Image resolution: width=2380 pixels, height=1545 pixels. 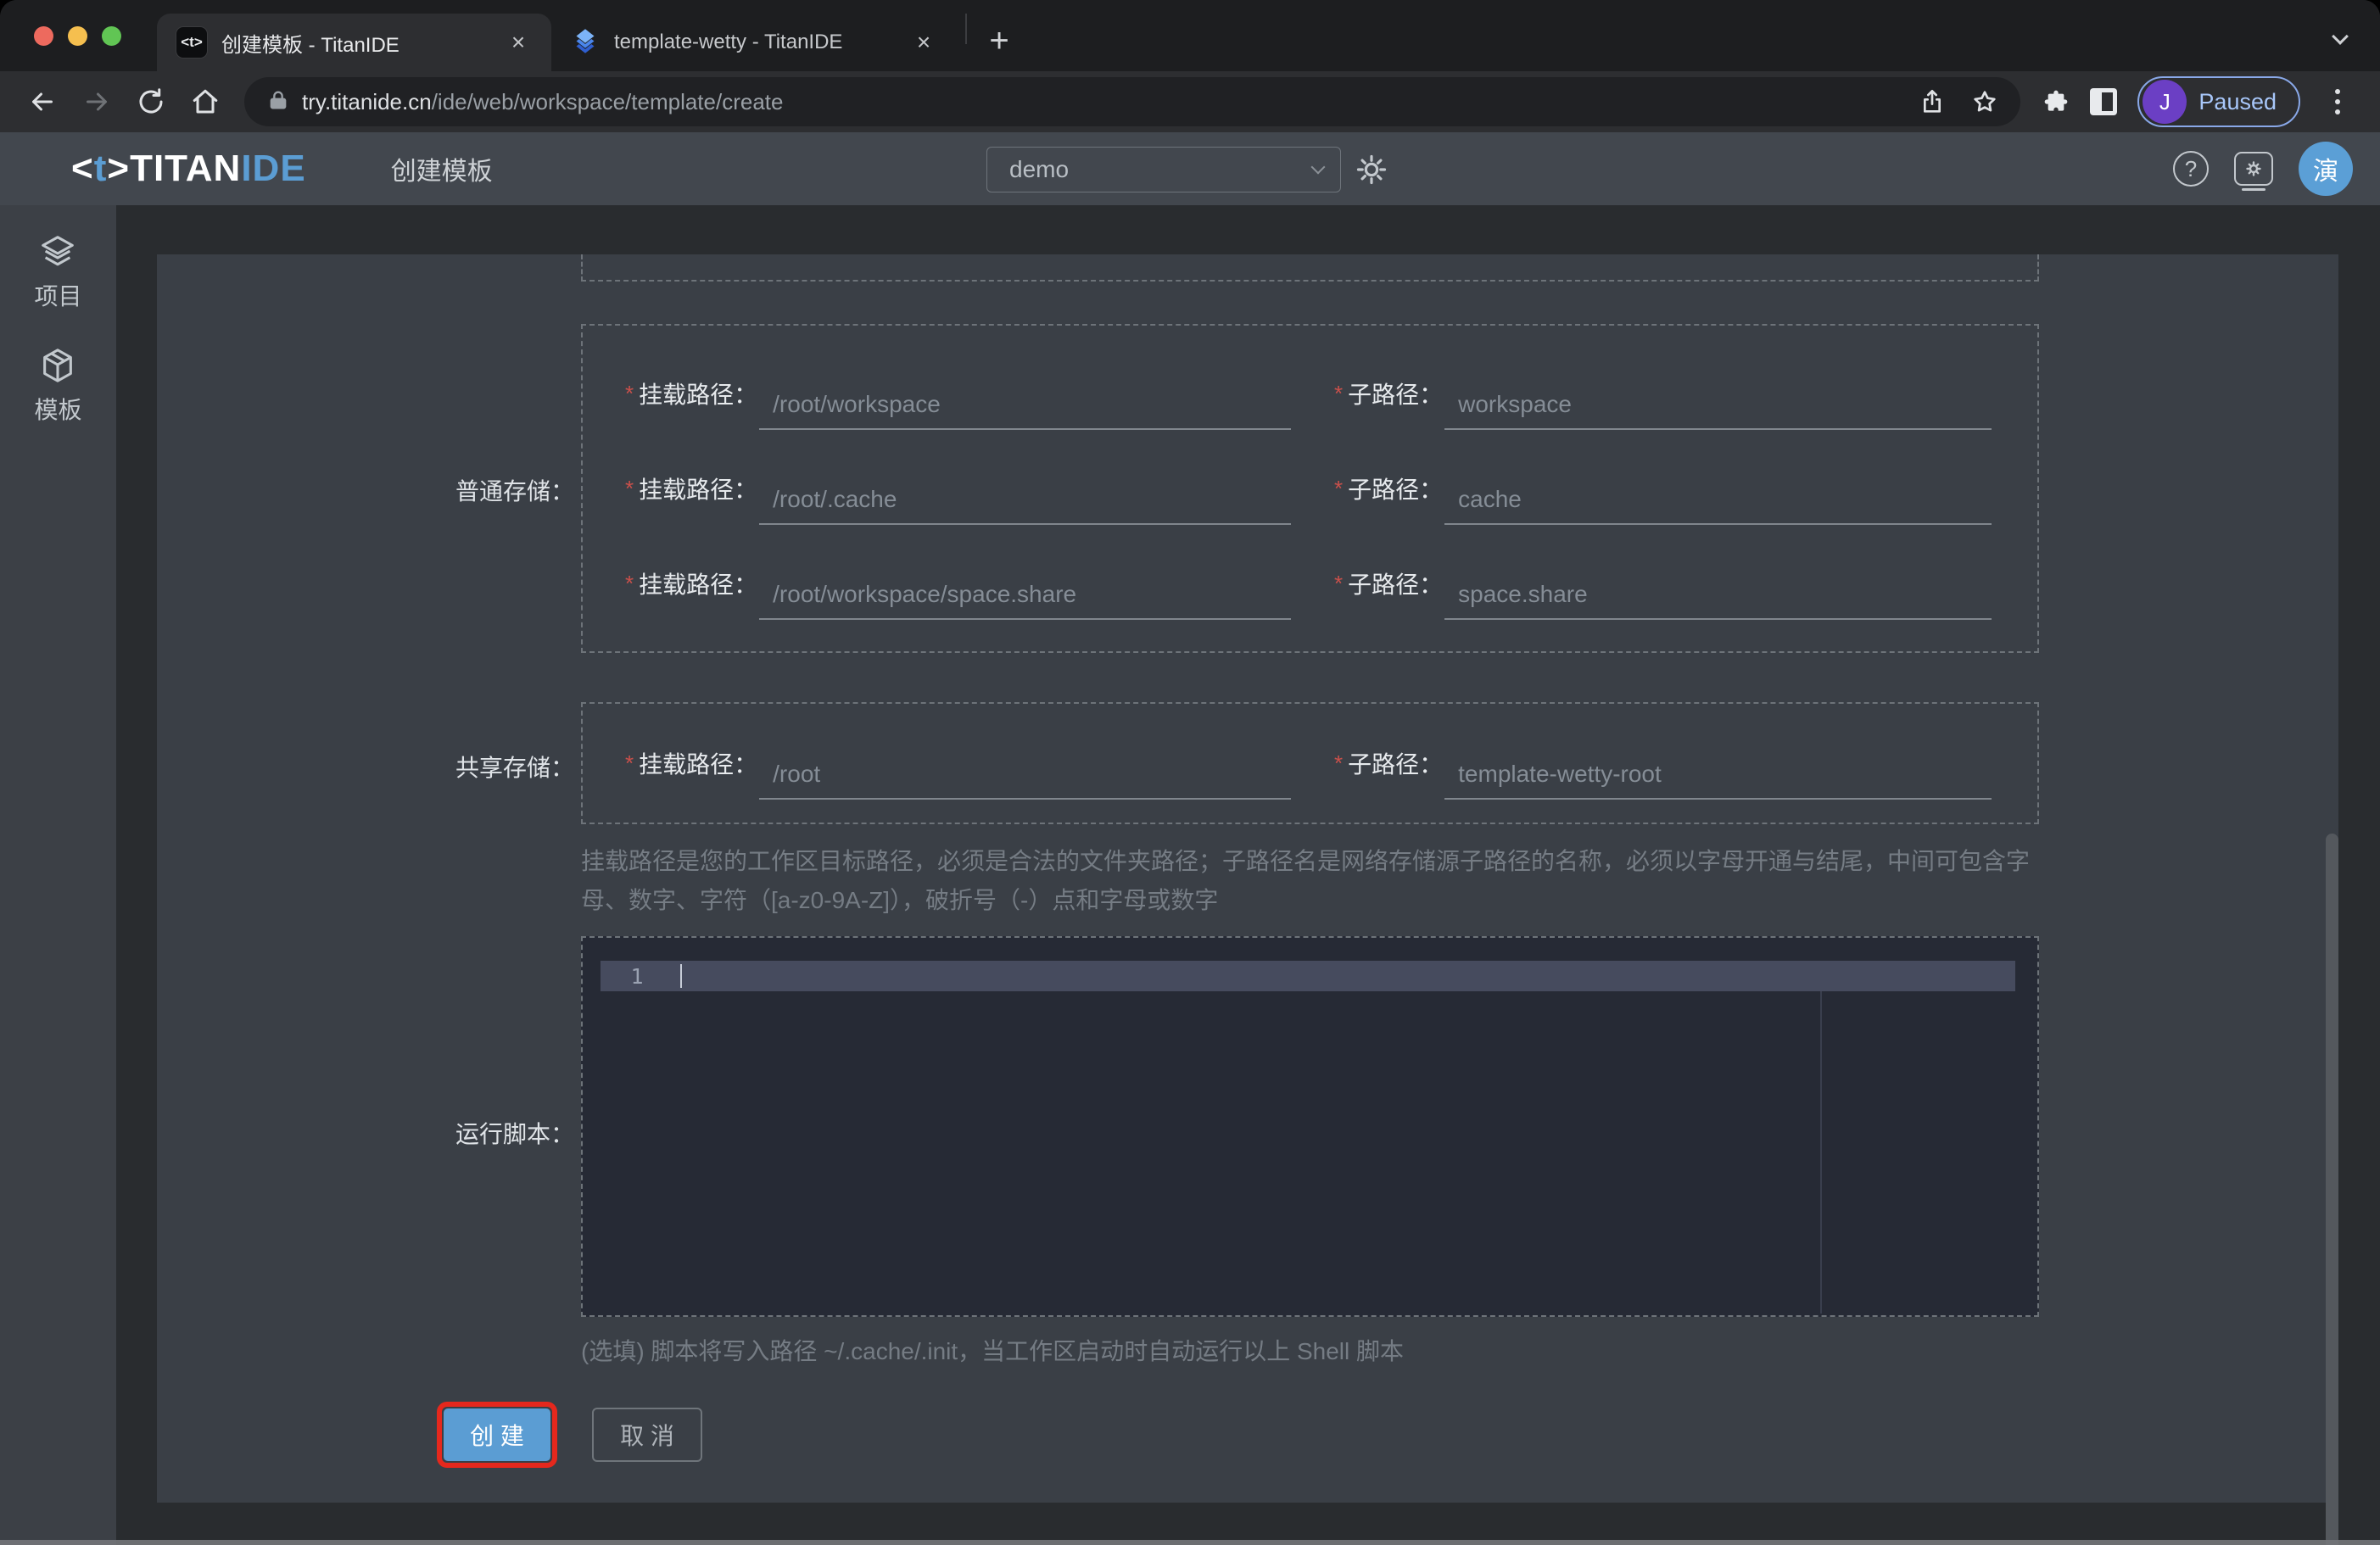 What do you see at coordinates (96, 101) in the screenshot?
I see `forward-button` at bounding box center [96, 101].